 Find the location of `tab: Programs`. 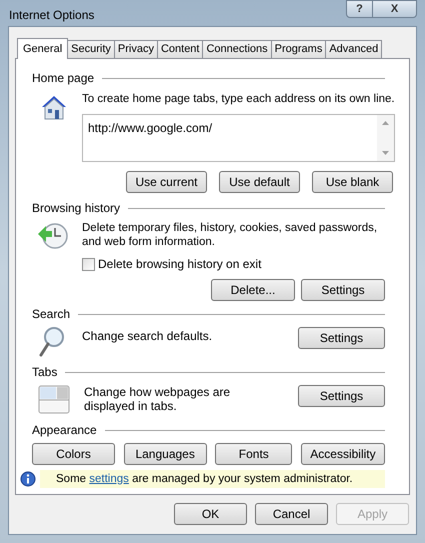

tab: Programs is located at coordinates (299, 49).